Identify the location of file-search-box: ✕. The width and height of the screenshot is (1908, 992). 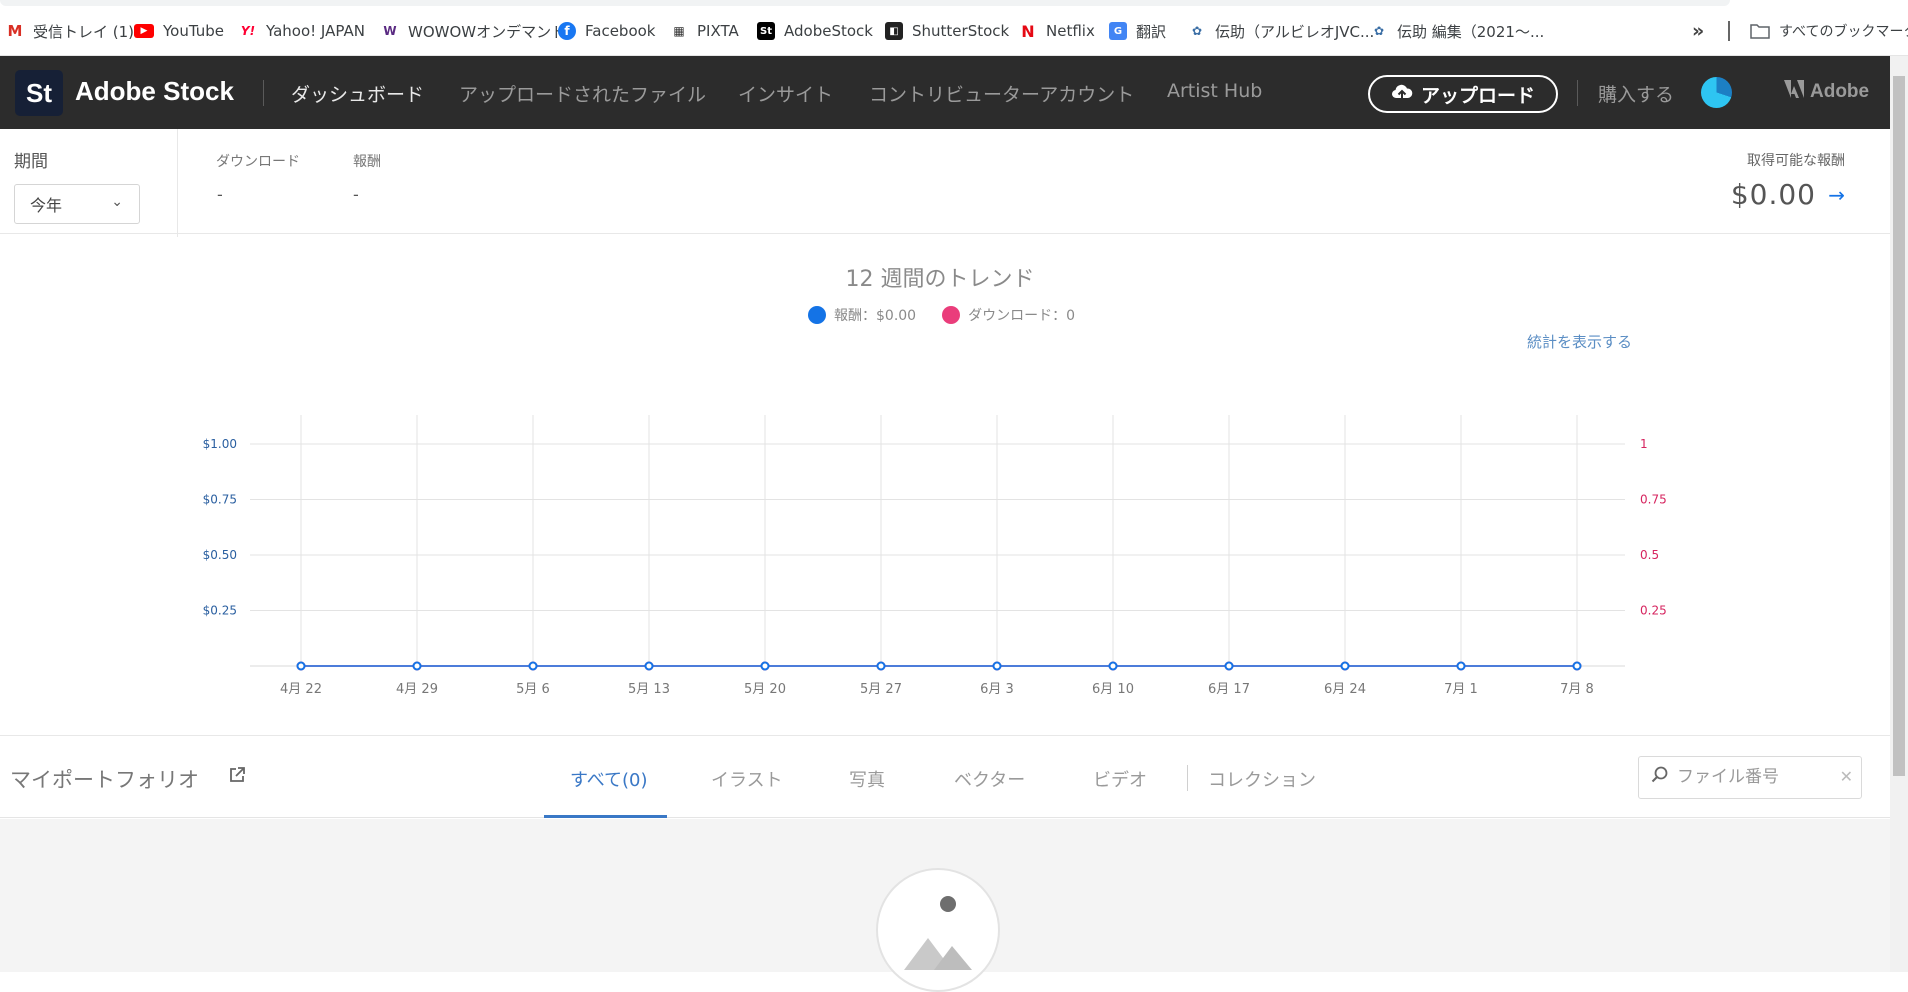
(1750, 777).